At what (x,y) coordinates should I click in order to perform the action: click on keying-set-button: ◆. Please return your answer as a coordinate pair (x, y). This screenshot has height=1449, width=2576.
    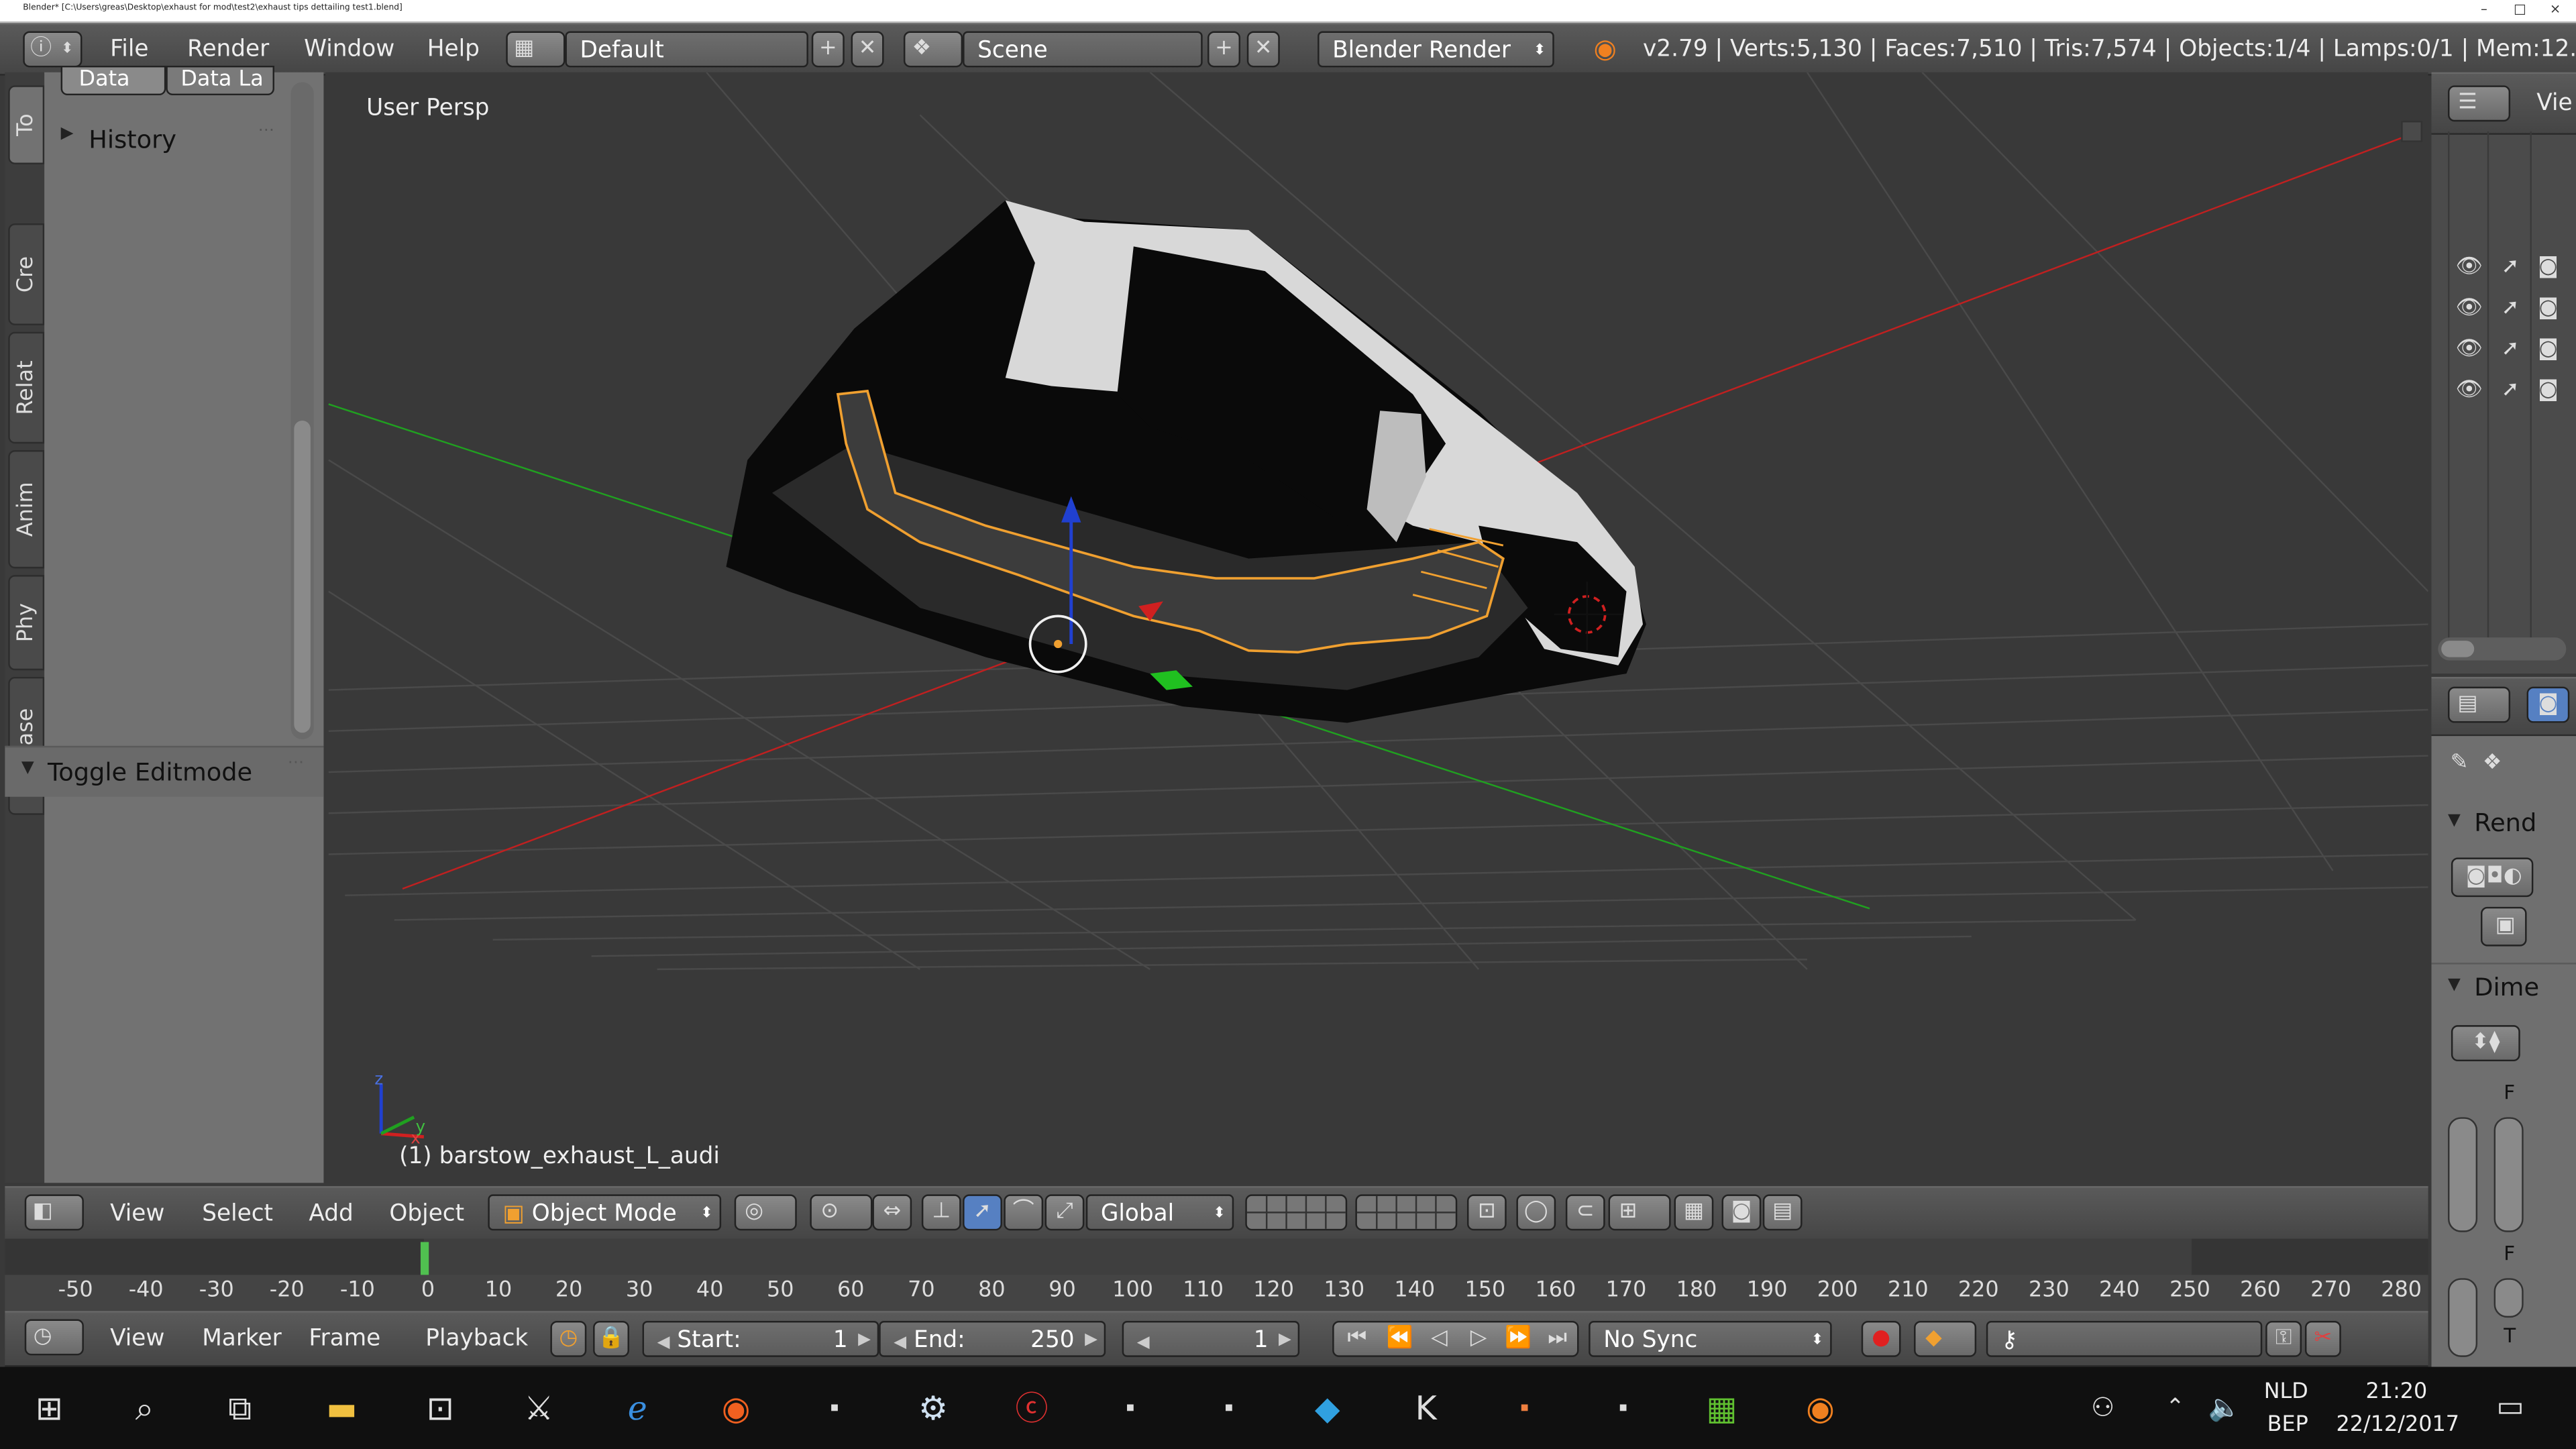
    Looking at the image, I should click on (1945, 1338).